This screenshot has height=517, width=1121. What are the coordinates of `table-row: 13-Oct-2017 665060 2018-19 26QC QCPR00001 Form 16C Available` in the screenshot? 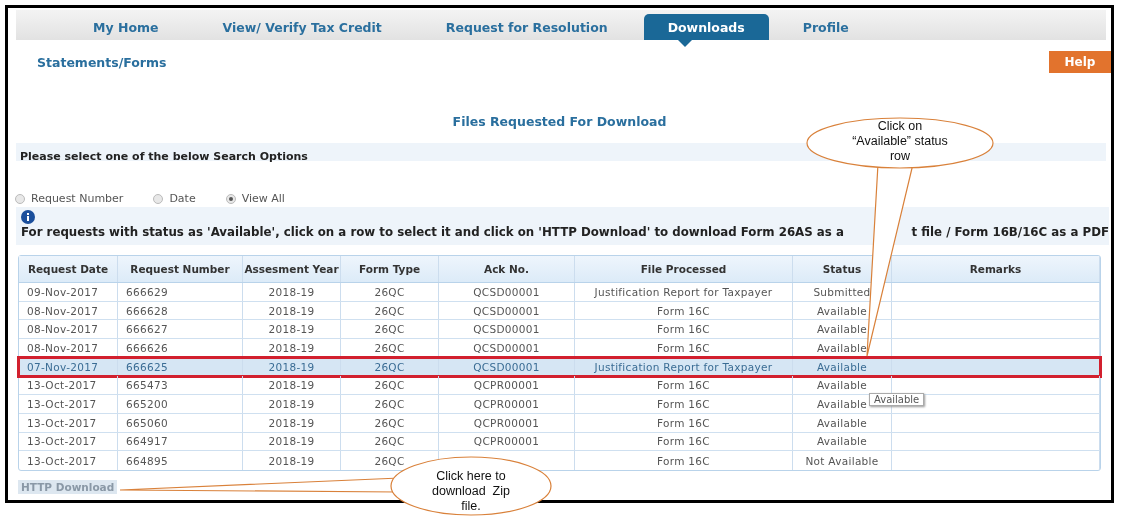 It's located at (559, 423).